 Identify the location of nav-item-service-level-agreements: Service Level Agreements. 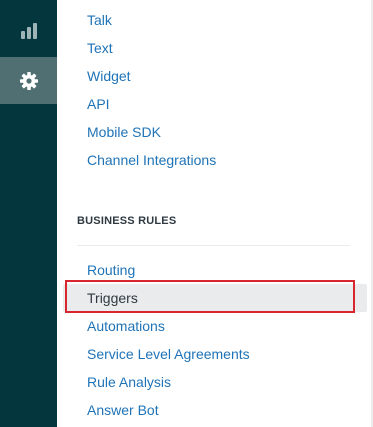
(215, 354).